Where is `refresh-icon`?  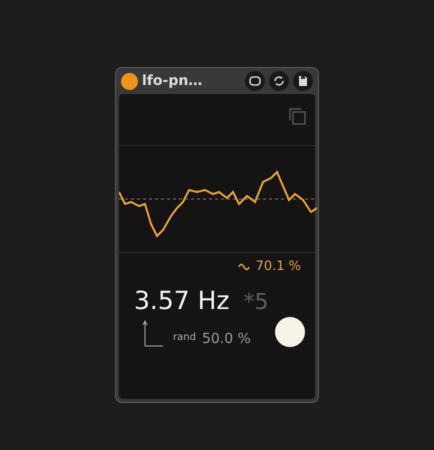 refresh-icon is located at coordinates (279, 81).